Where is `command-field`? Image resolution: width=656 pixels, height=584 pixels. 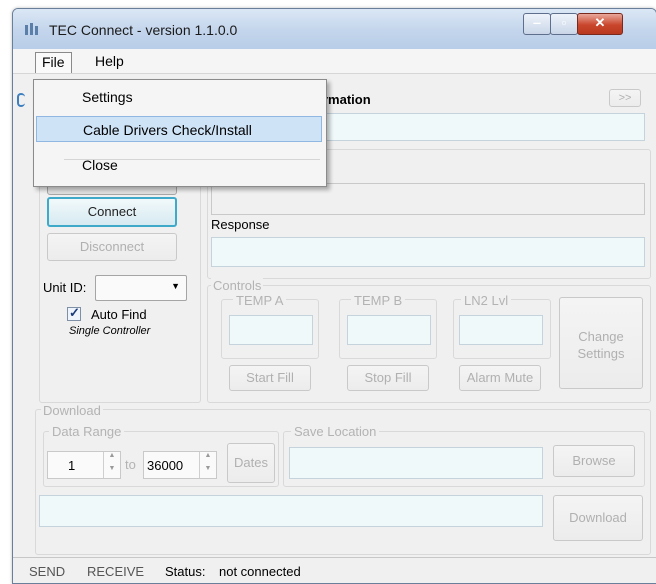 command-field is located at coordinates (428, 199).